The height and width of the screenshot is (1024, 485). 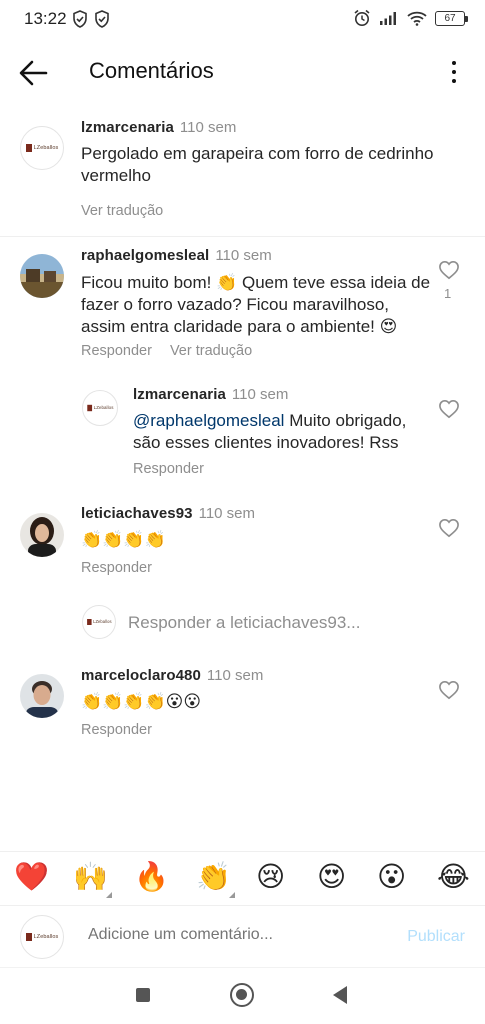 I want to click on reply-actions: Responder, so click(x=177, y=469).